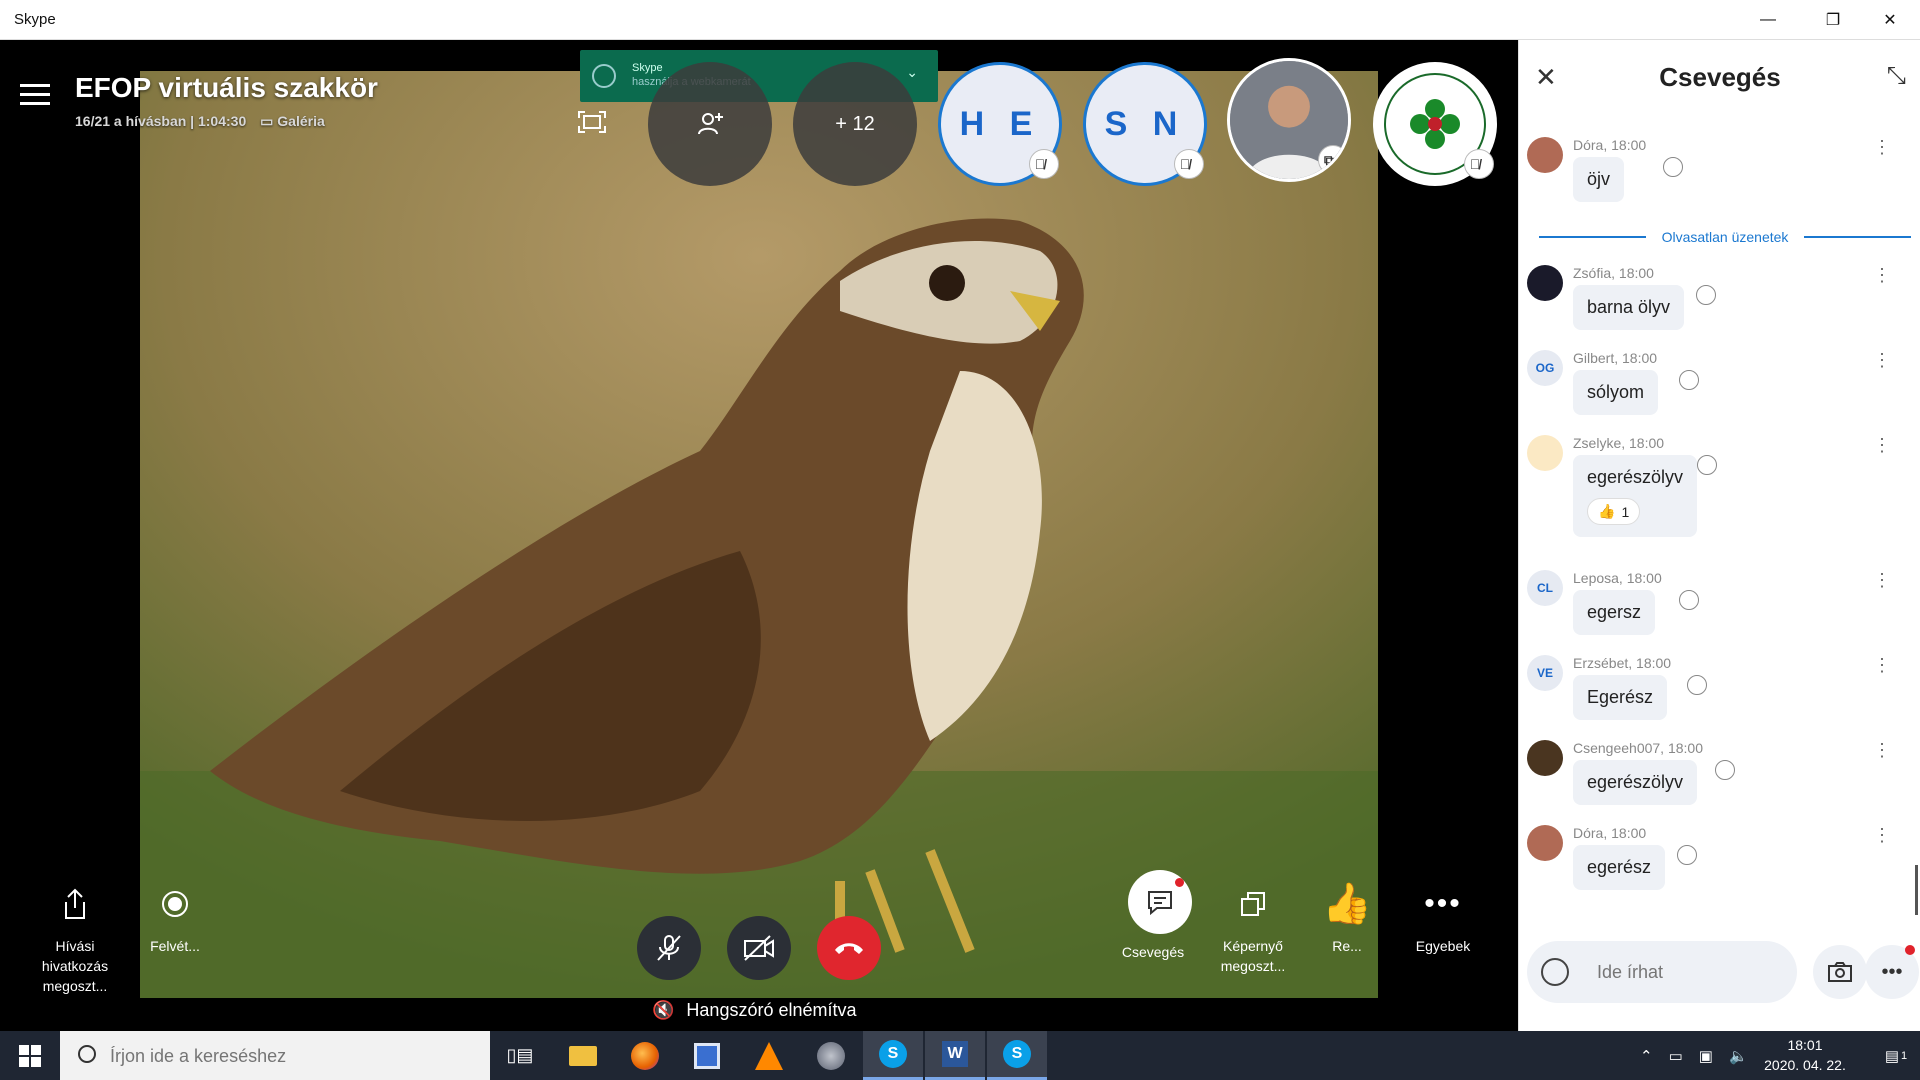  I want to click on battery-icon: ▭, so click(1676, 1056).